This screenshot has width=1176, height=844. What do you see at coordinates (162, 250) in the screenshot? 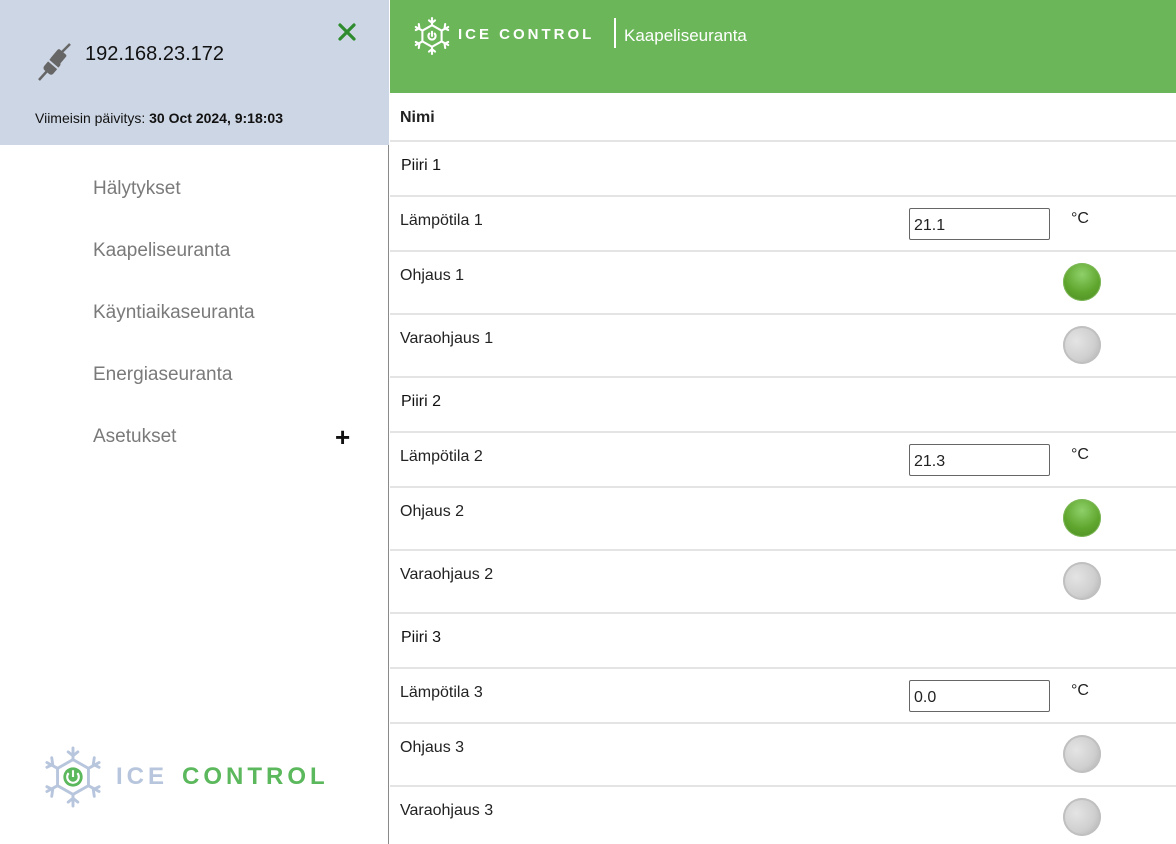
I see `nav-item-label: Kaapeliseuranta` at bounding box center [162, 250].